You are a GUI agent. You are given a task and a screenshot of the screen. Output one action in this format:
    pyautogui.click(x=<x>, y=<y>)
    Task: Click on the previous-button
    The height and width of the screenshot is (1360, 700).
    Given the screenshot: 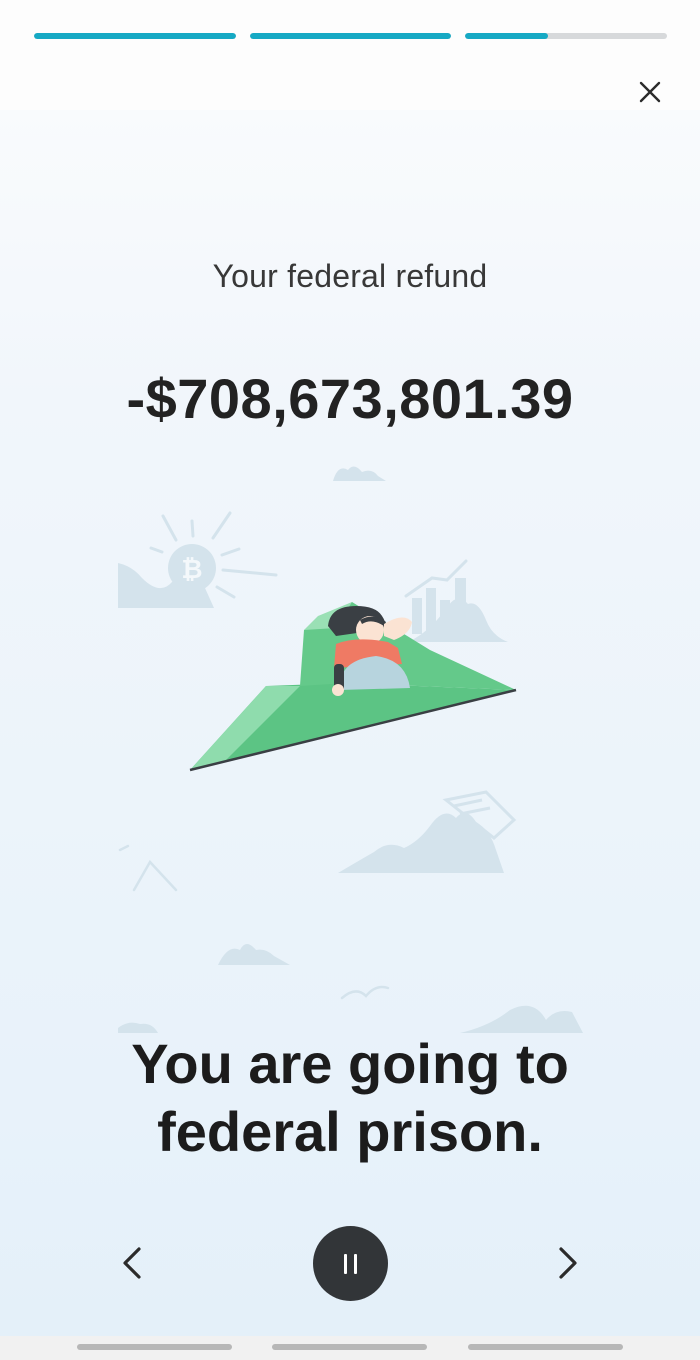 What is the action you would take?
    pyautogui.click(x=132, y=1263)
    